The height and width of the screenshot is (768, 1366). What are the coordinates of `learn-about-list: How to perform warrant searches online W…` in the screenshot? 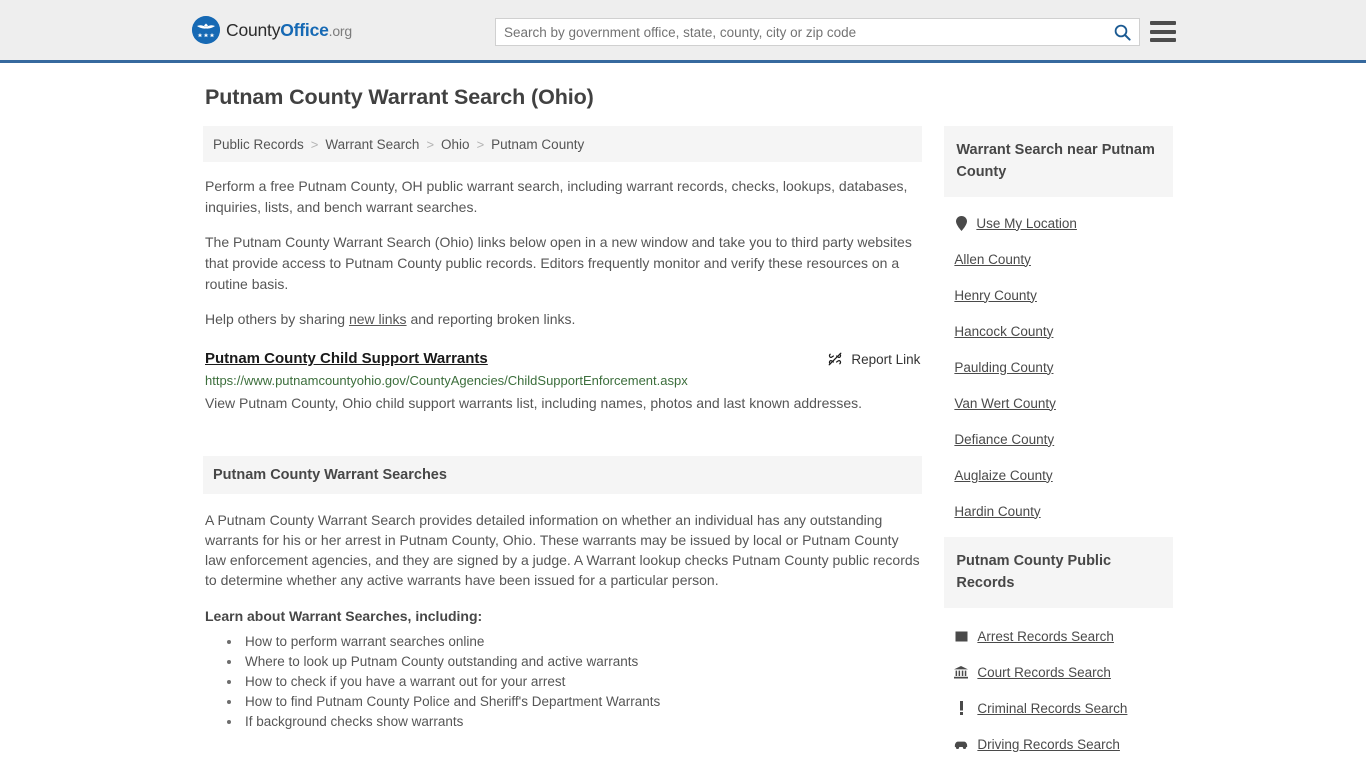 It's located at (562, 682).